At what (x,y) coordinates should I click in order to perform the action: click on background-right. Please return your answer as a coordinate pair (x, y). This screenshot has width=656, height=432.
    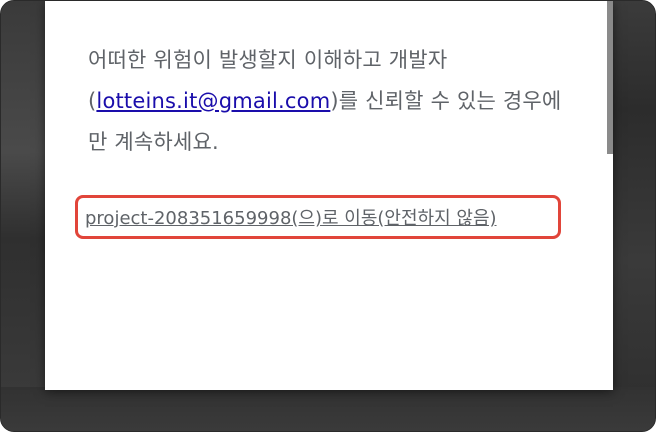
    Looking at the image, I should click on (633, 216).